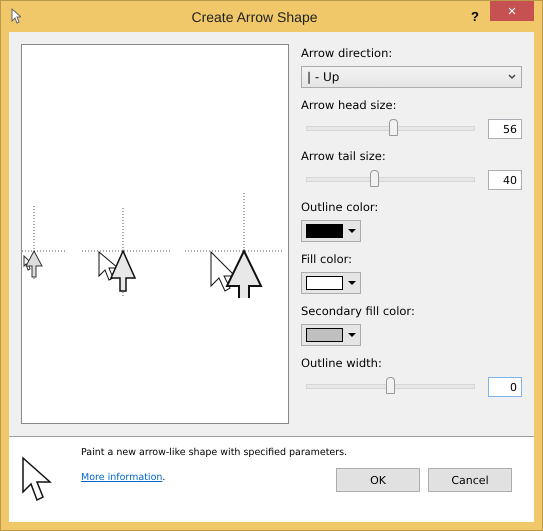 Image resolution: width=543 pixels, height=531 pixels. Describe the element at coordinates (512, 11) in the screenshot. I see `close-button: ×` at that location.